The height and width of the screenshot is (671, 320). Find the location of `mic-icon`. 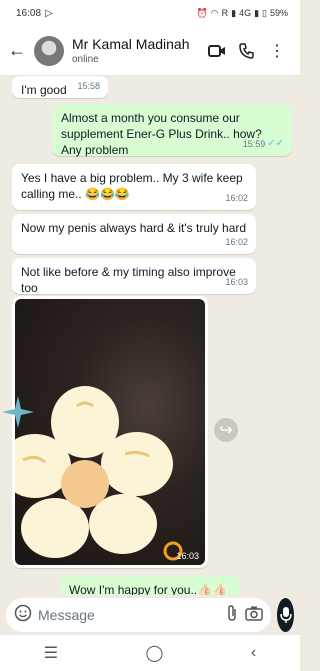

mic-icon is located at coordinates (285, 615).